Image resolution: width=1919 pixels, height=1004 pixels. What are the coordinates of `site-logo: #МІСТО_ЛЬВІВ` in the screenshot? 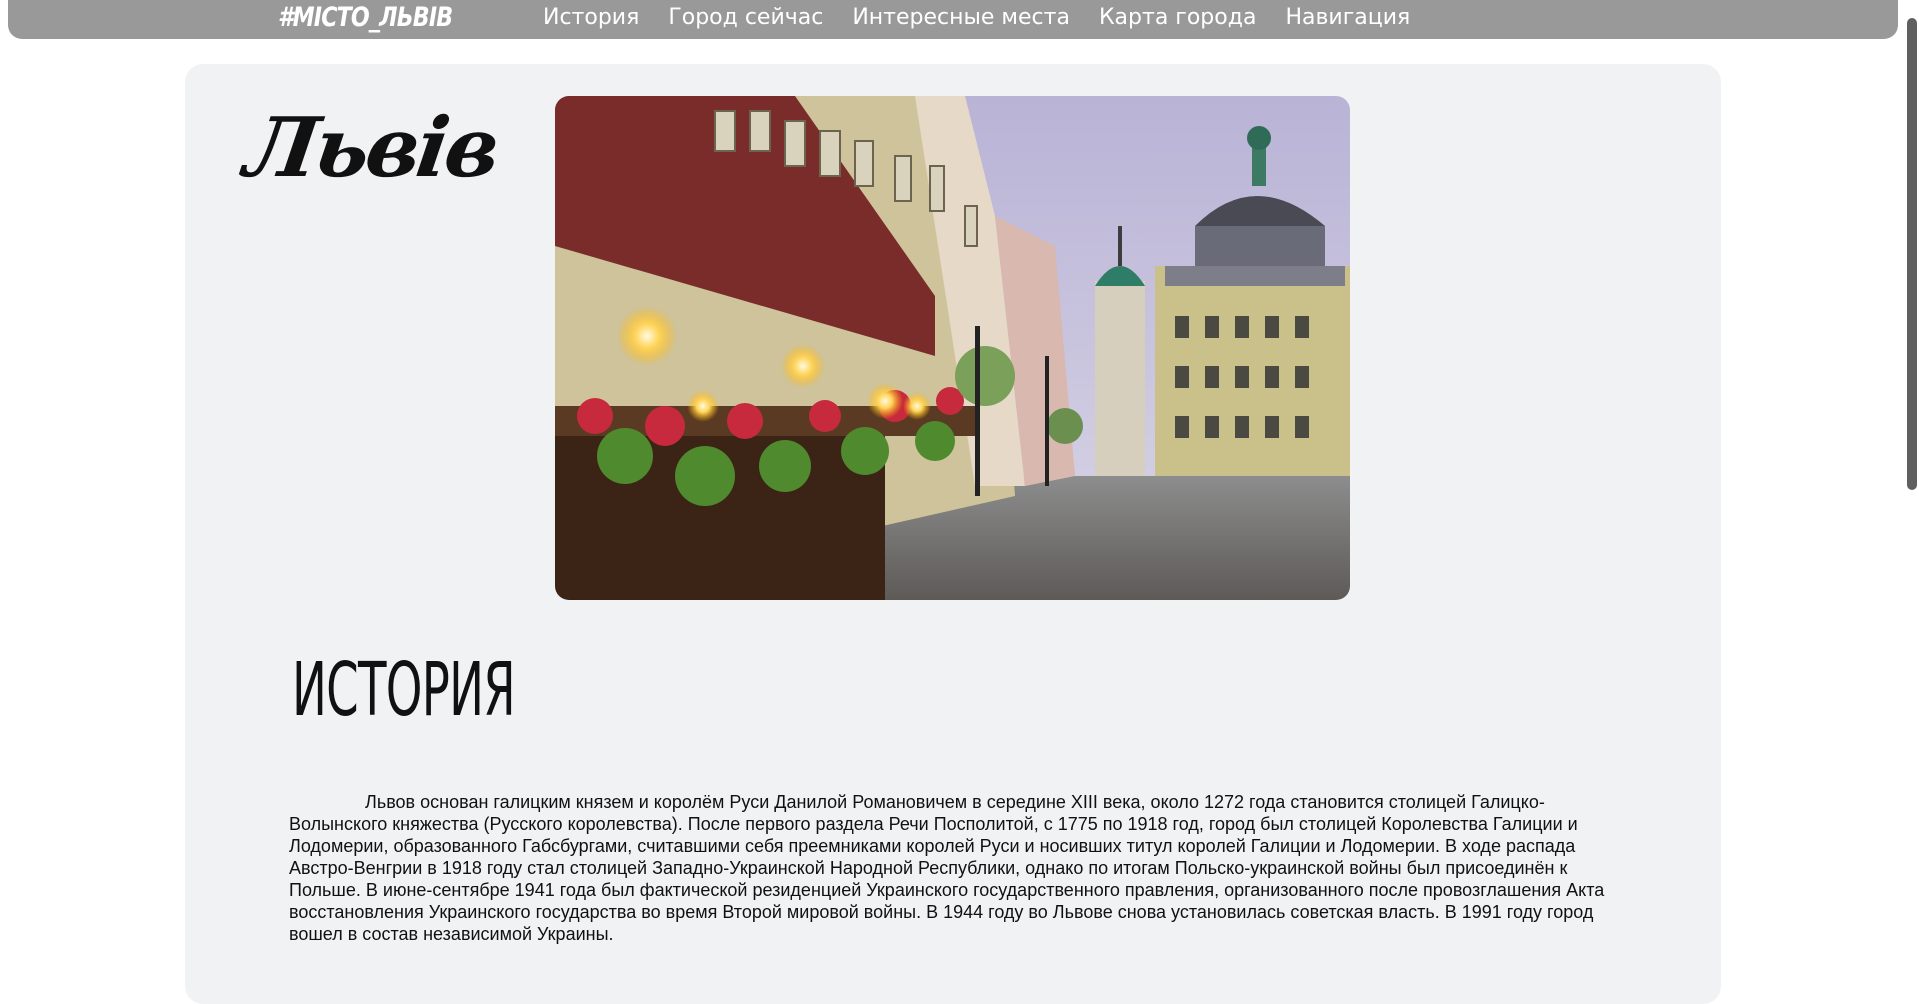 It's located at (365, 17).